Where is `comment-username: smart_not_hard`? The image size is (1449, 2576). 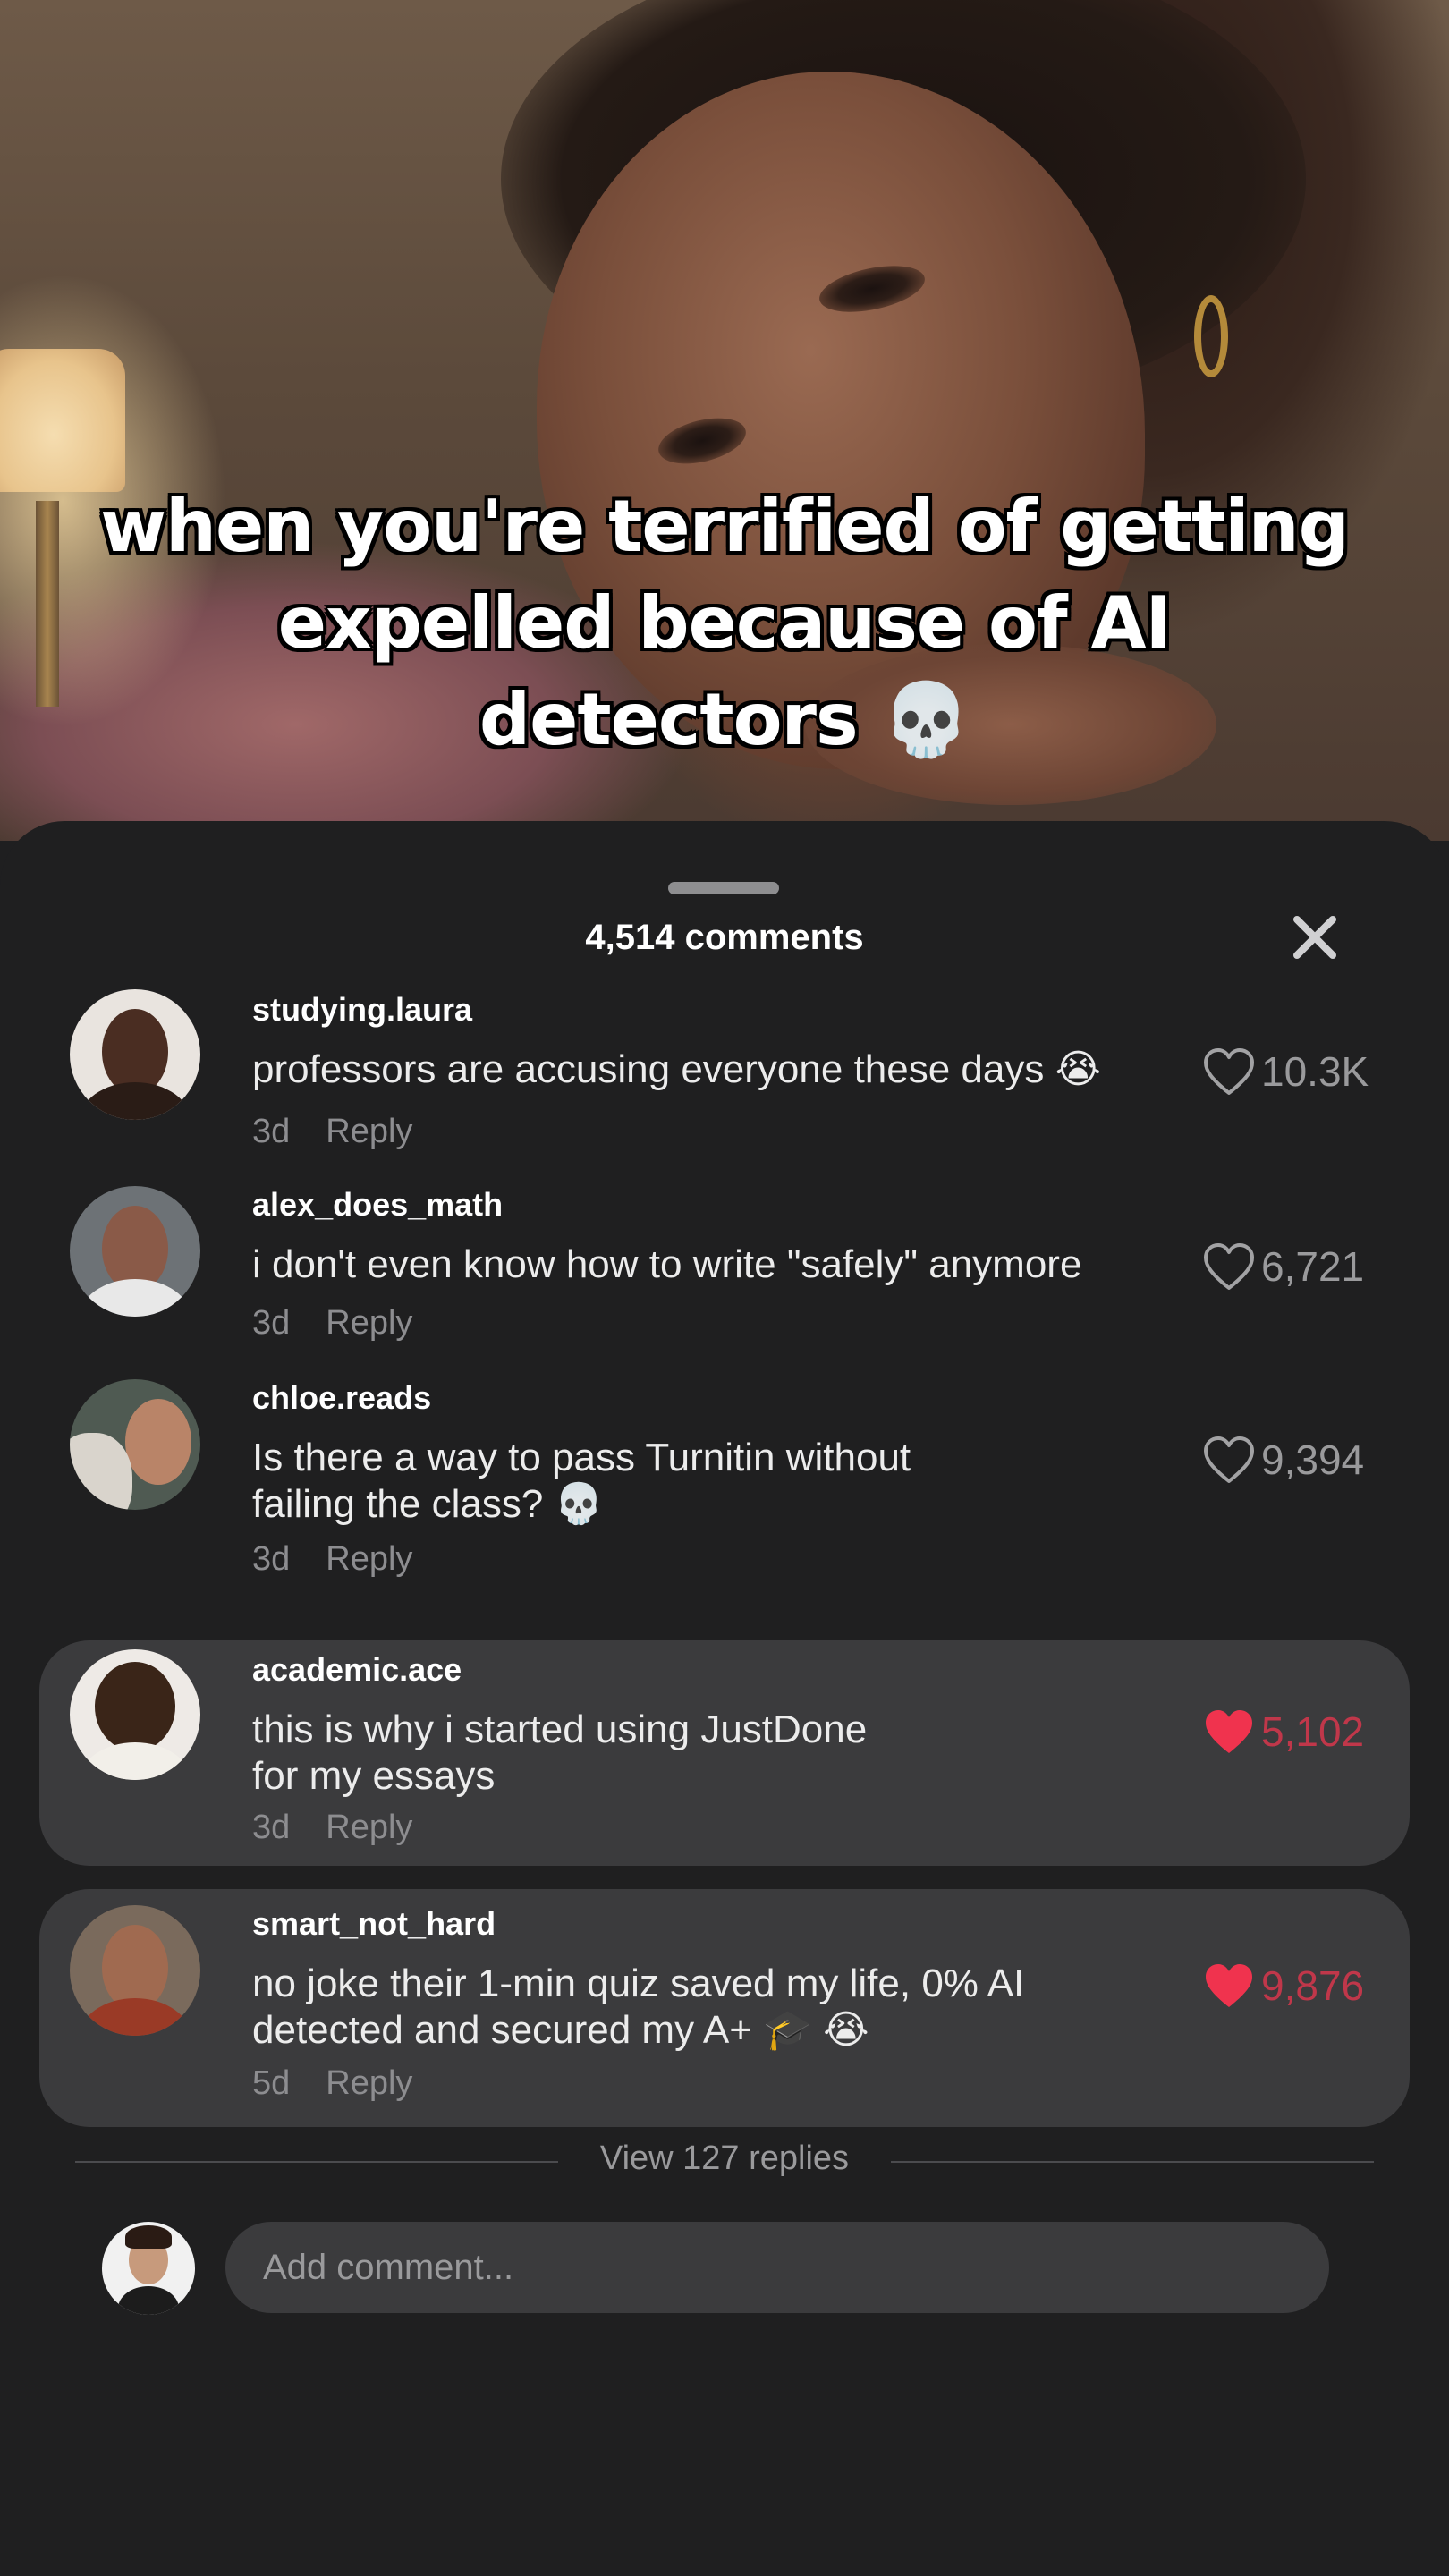 comment-username: smart_not_hard is located at coordinates (374, 1924).